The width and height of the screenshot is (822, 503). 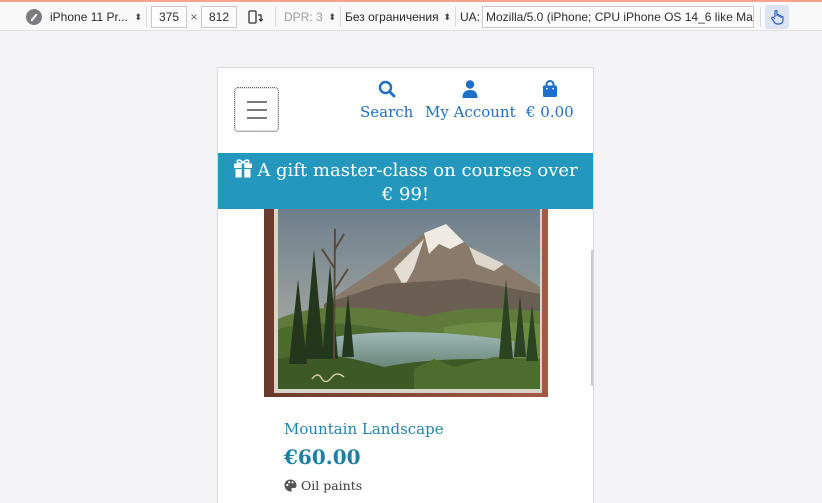 What do you see at coordinates (392, 17) in the screenshot?
I see `throttling-label: Без ограничения` at bounding box center [392, 17].